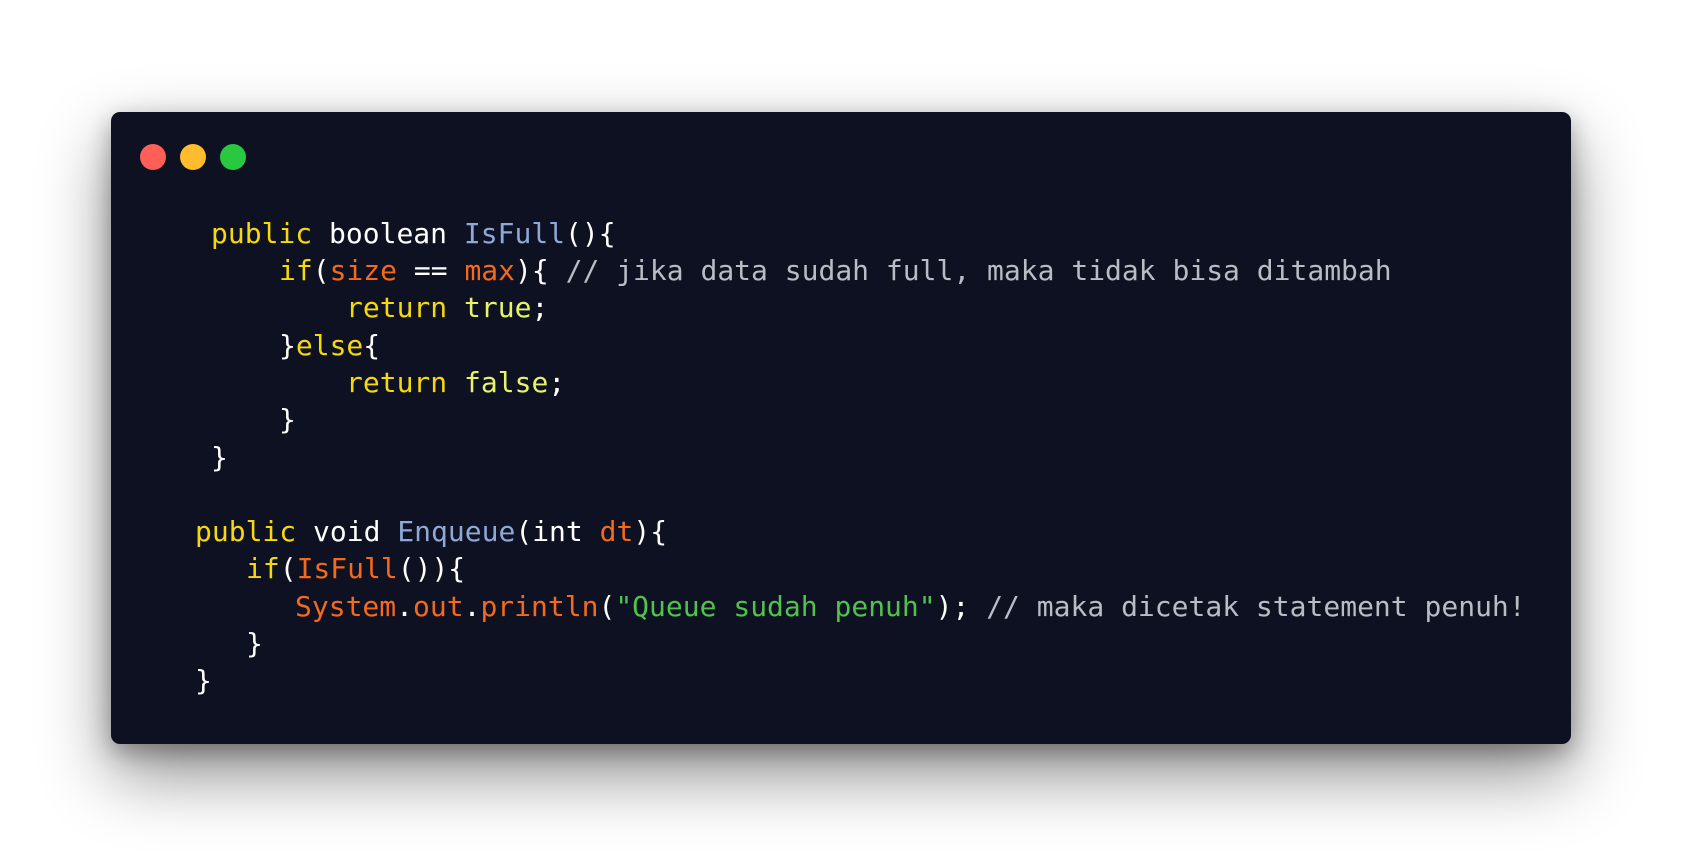  Describe the element at coordinates (455, 382) in the screenshot. I see `code-line: return false;` at that location.